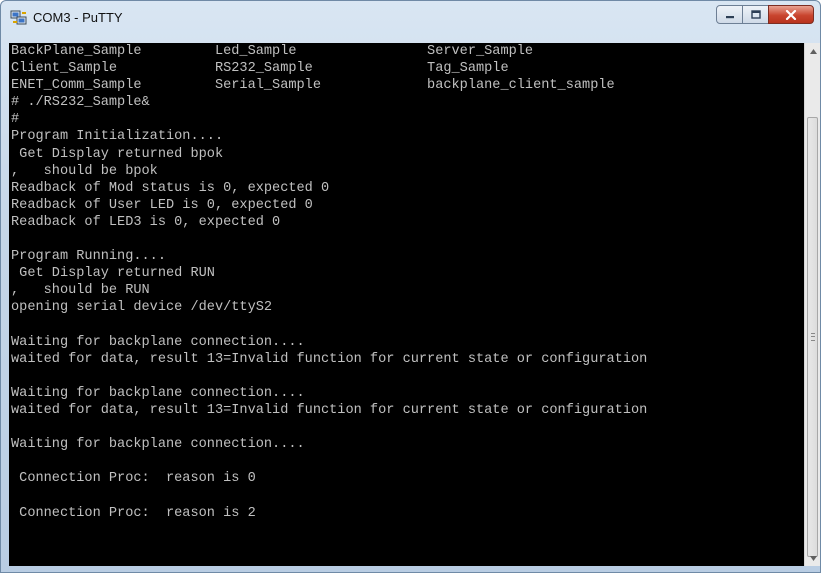 The image size is (821, 573). Describe the element at coordinates (170, 188) in the screenshot. I see `terminal-line: Readback of Mod status is 0, expected 0` at that location.